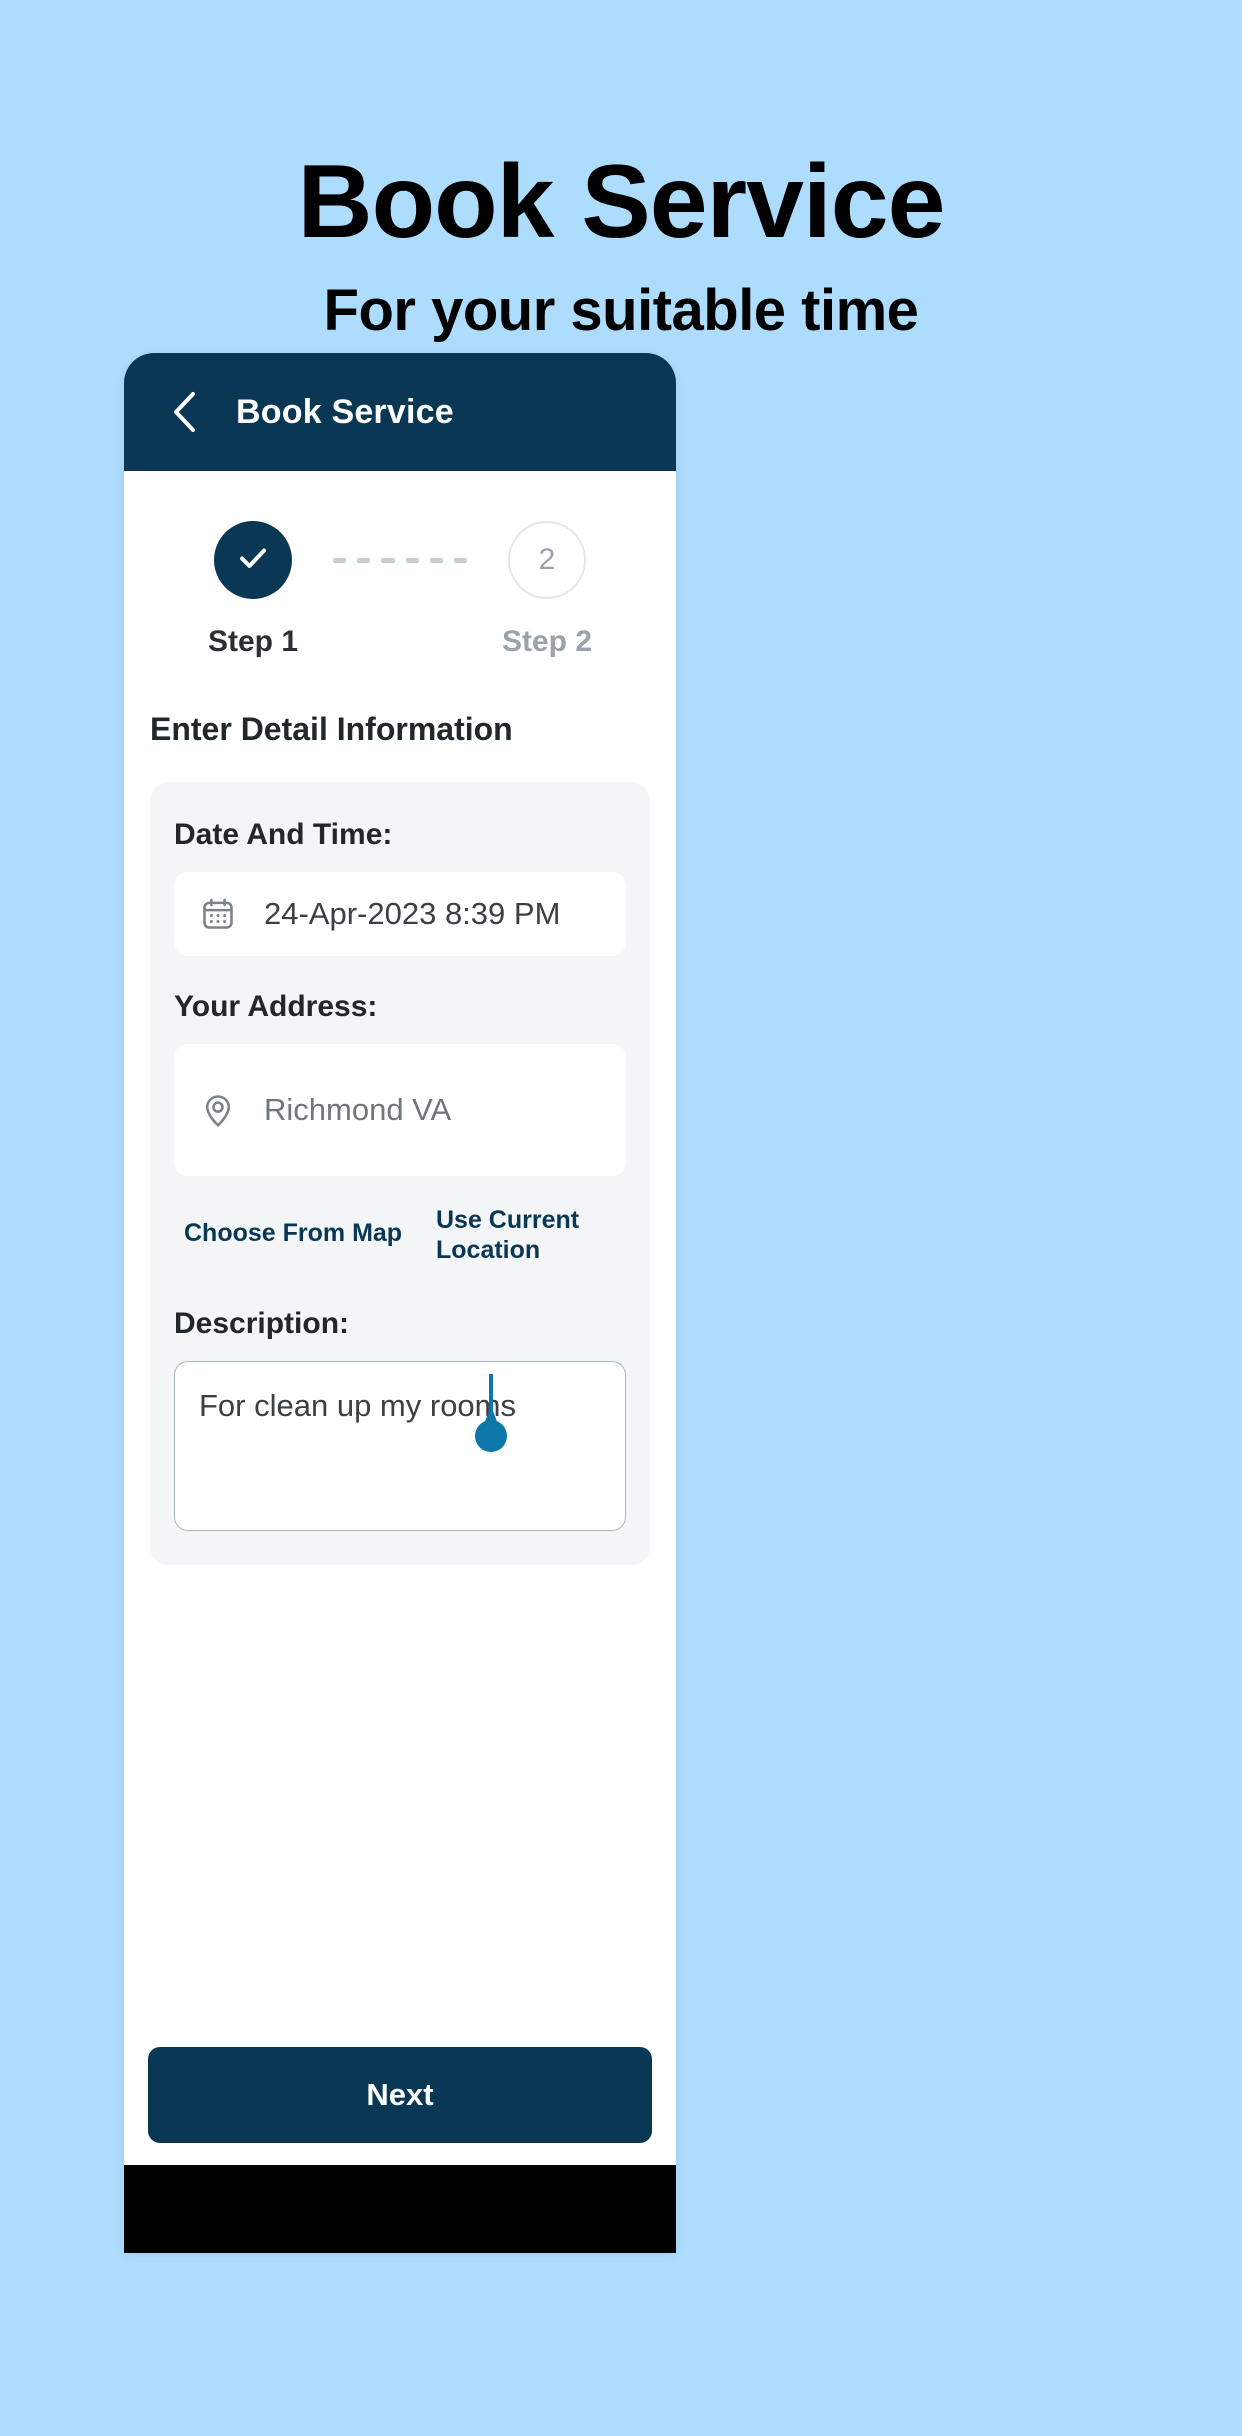 This screenshot has height=2436, width=1242. Describe the element at coordinates (547, 641) in the screenshot. I see `step-2-label: Step 2` at that location.